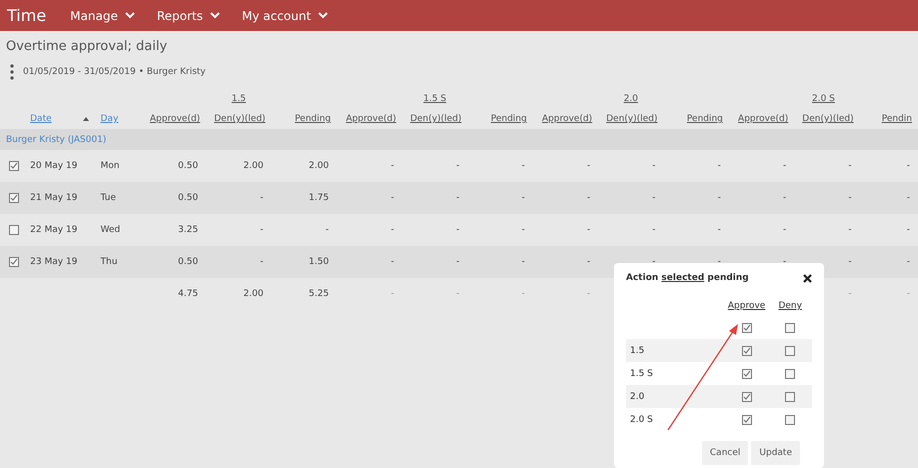 The image size is (918, 468). Describe the element at coordinates (54, 262) in the screenshot. I see `date-cell: 23 May 19` at that location.